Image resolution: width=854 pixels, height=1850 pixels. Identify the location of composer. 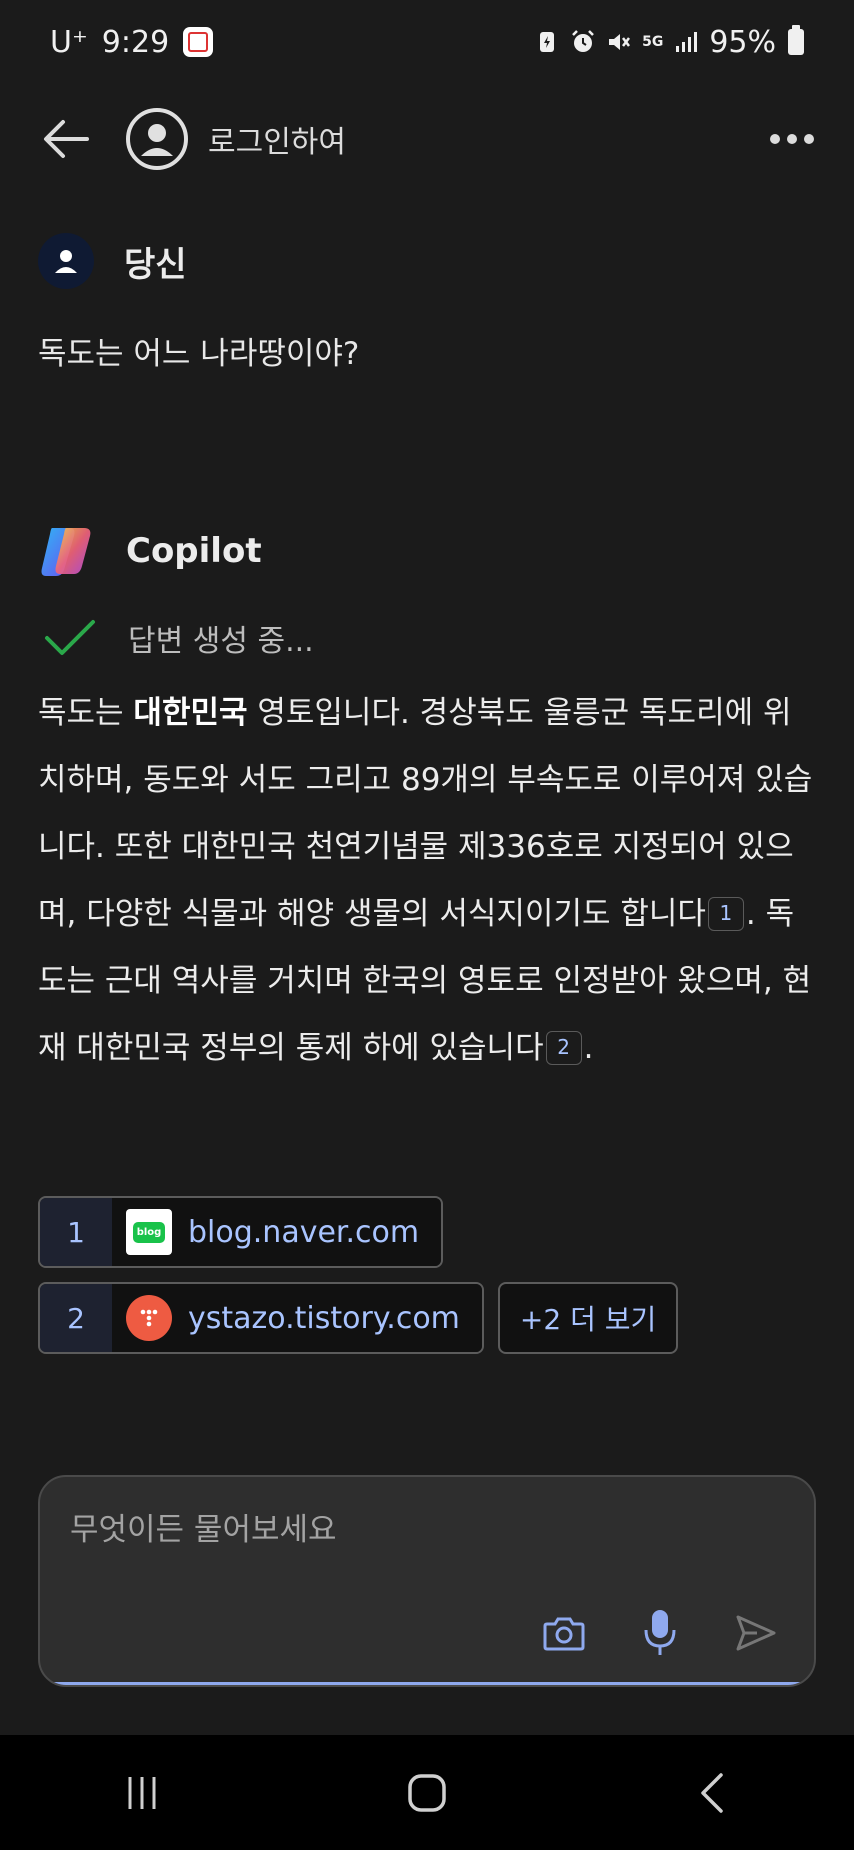
(427, 1581).